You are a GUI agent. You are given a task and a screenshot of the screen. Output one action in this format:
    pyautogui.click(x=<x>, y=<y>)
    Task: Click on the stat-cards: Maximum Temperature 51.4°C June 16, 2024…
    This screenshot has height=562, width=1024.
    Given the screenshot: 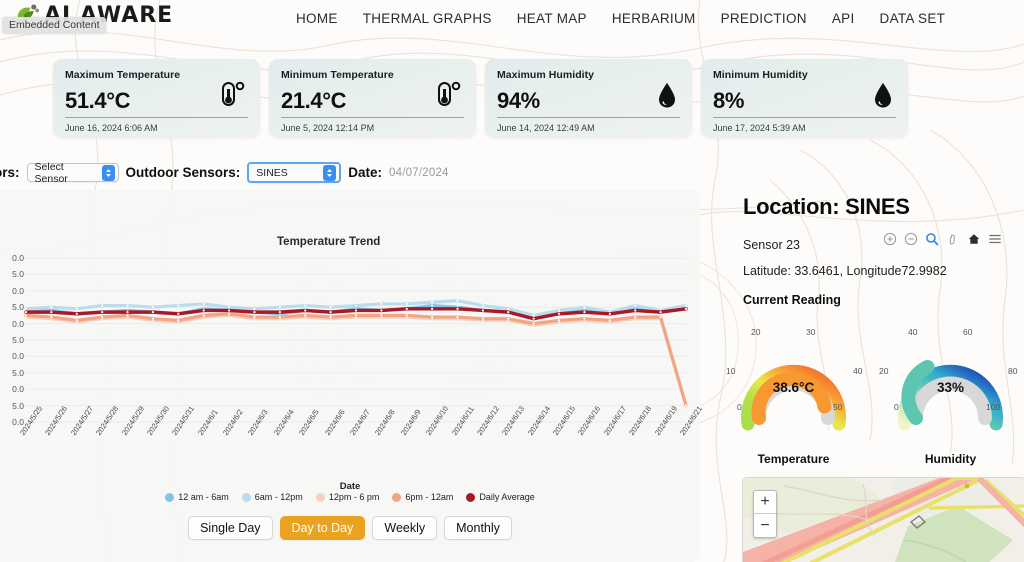 What is the action you would take?
    pyautogui.click(x=480, y=98)
    